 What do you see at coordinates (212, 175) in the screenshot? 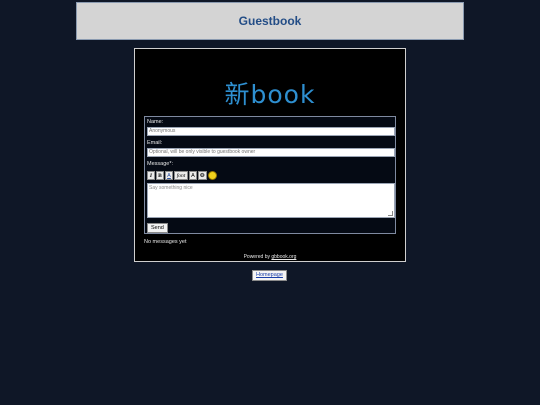
I see `smiley-icon` at bounding box center [212, 175].